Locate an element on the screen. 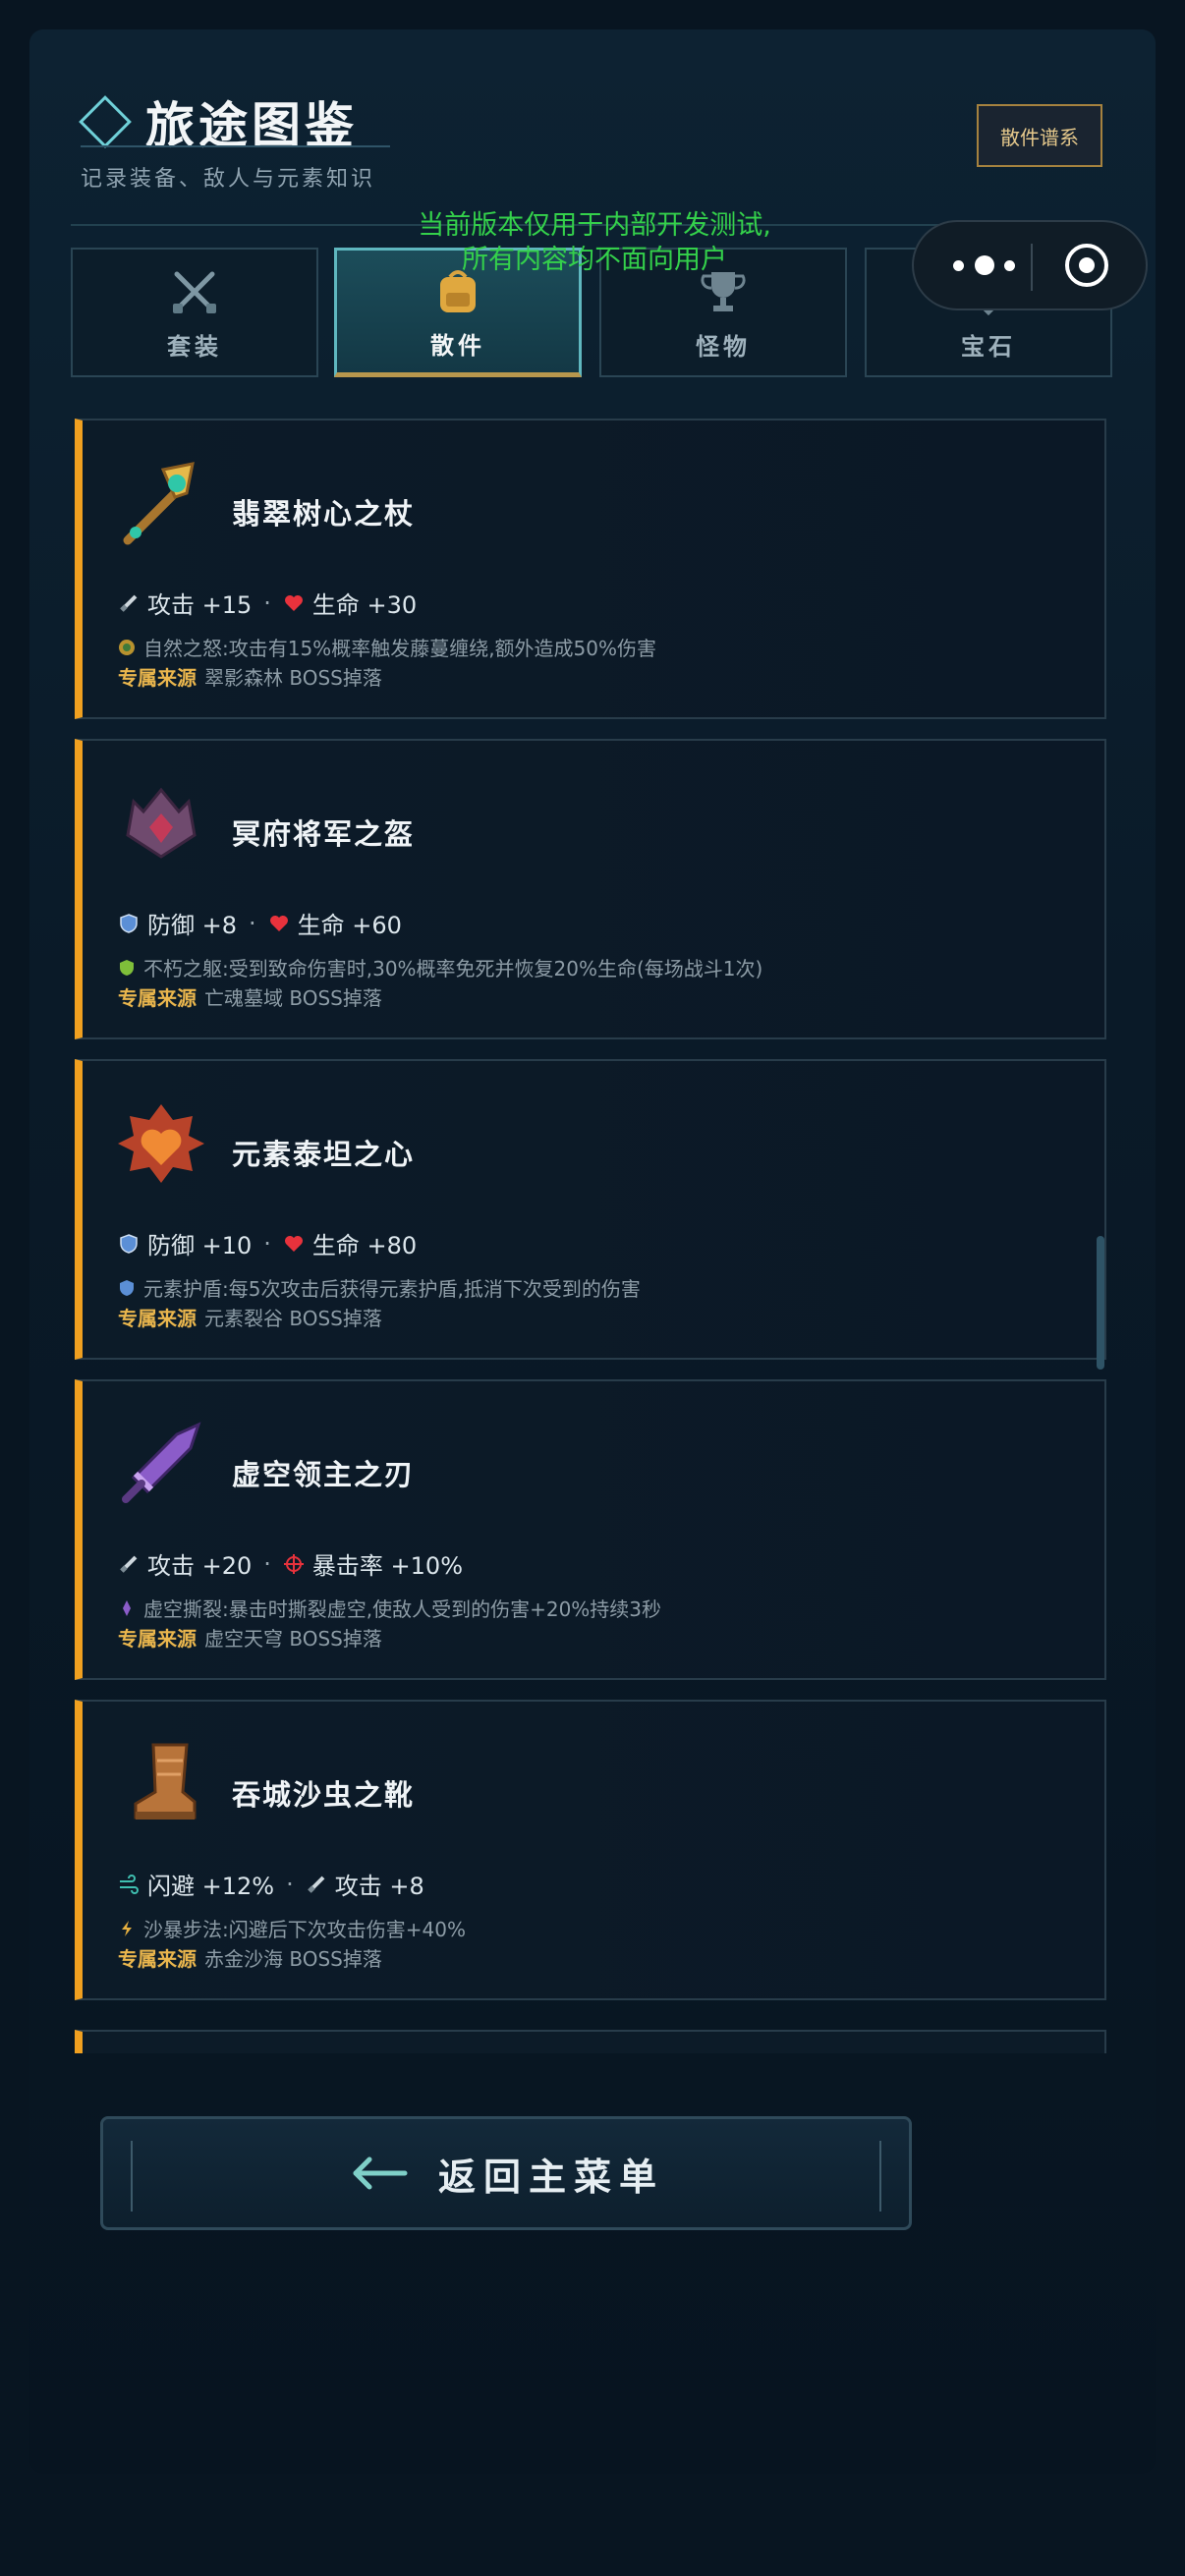 This screenshot has height=2576, width=1185. tab-label: 散件 is located at coordinates (458, 345).